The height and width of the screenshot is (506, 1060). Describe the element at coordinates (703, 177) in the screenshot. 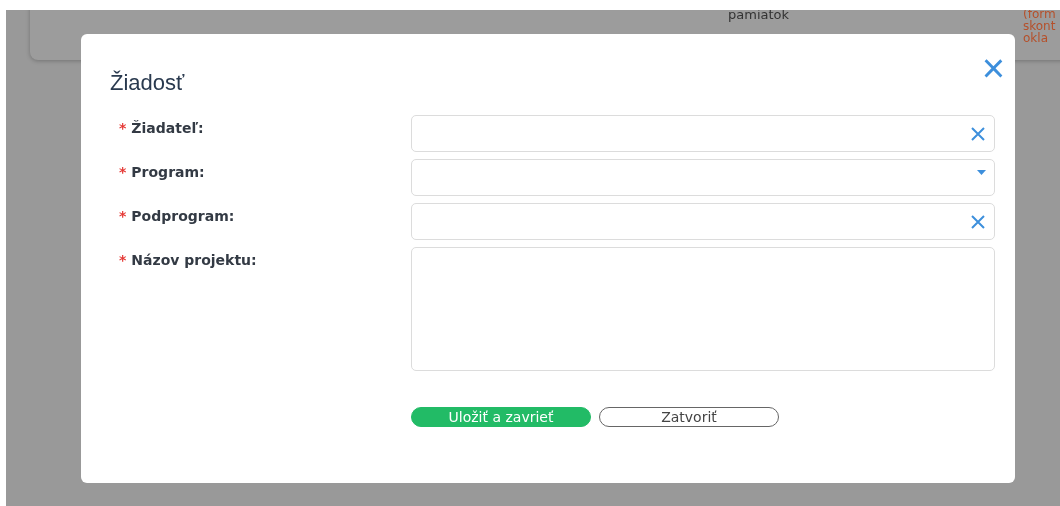

I see `dropdown` at that location.